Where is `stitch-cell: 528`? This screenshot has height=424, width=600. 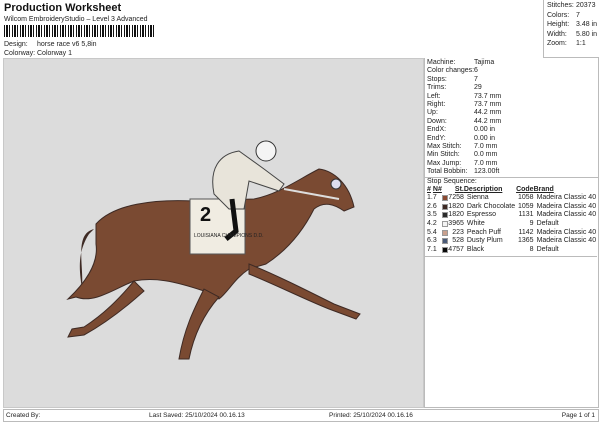 stitch-cell: 528 is located at coordinates (453, 240).